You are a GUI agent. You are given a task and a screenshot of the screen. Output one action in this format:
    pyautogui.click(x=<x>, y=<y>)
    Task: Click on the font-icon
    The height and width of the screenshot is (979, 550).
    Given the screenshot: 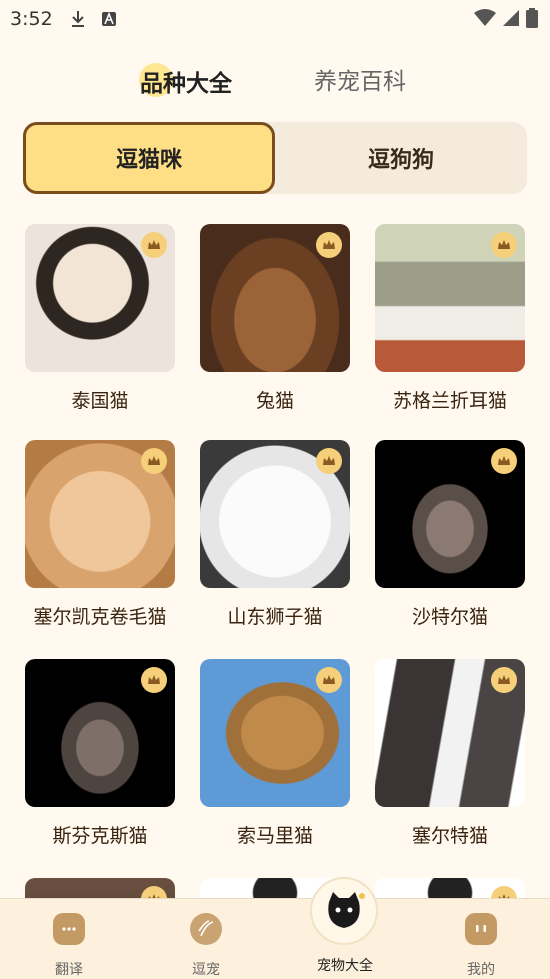 What is the action you would take?
    pyautogui.click(x=109, y=19)
    